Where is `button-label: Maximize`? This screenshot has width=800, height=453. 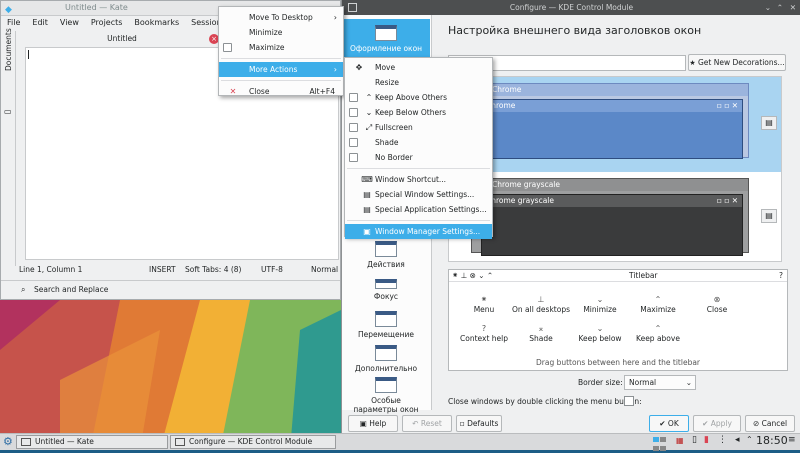
button-label: Maximize is located at coordinates (658, 309).